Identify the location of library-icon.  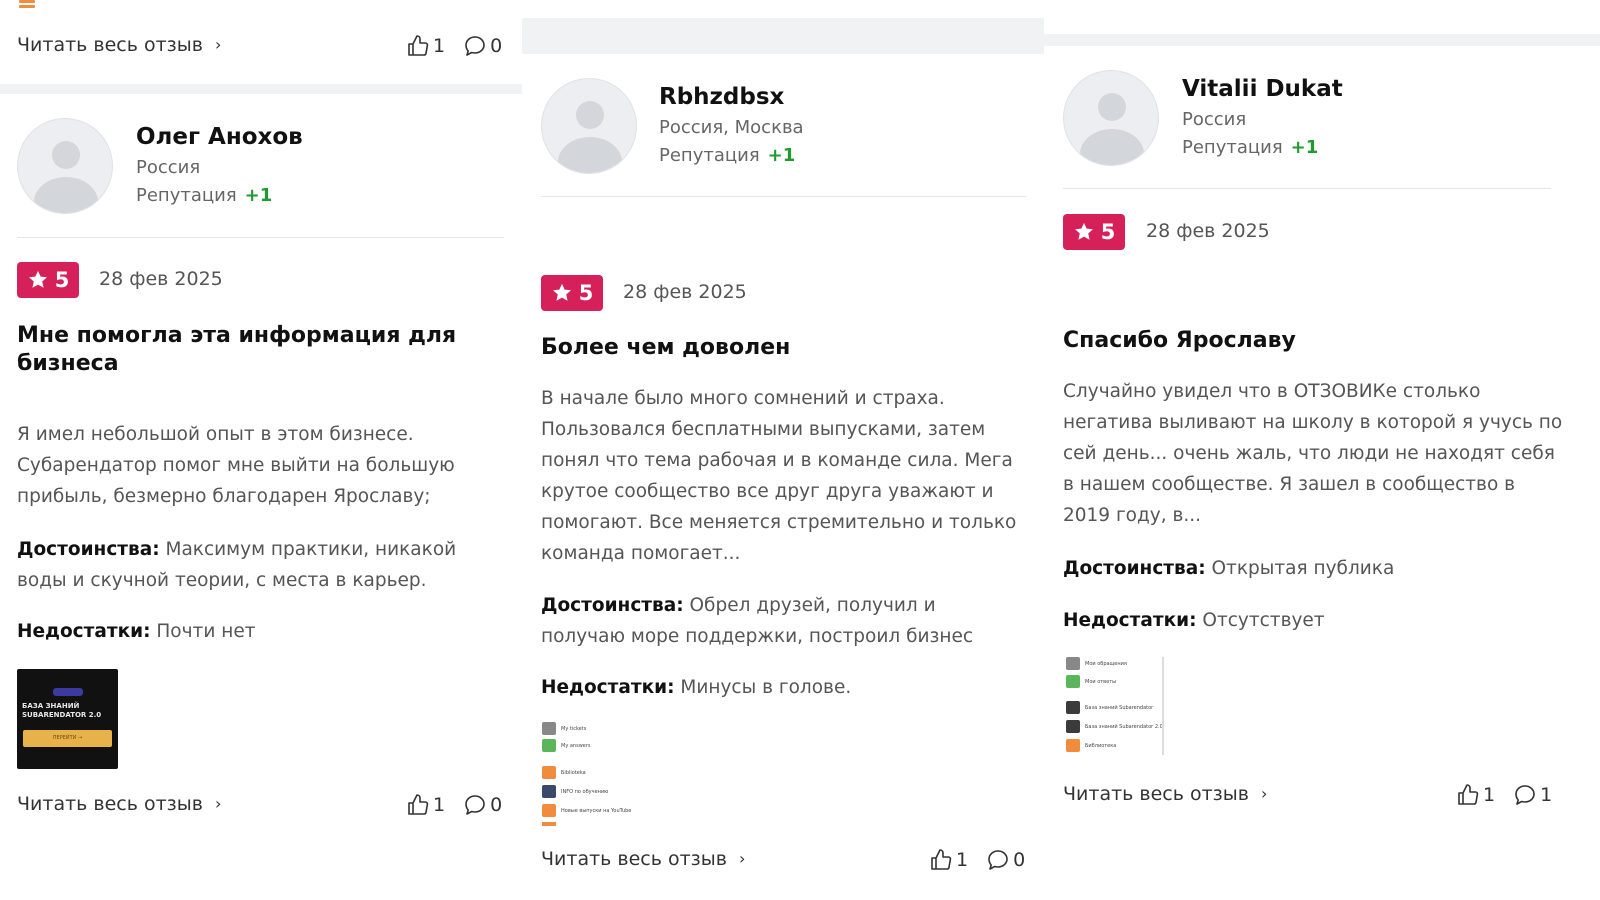
(549, 772).